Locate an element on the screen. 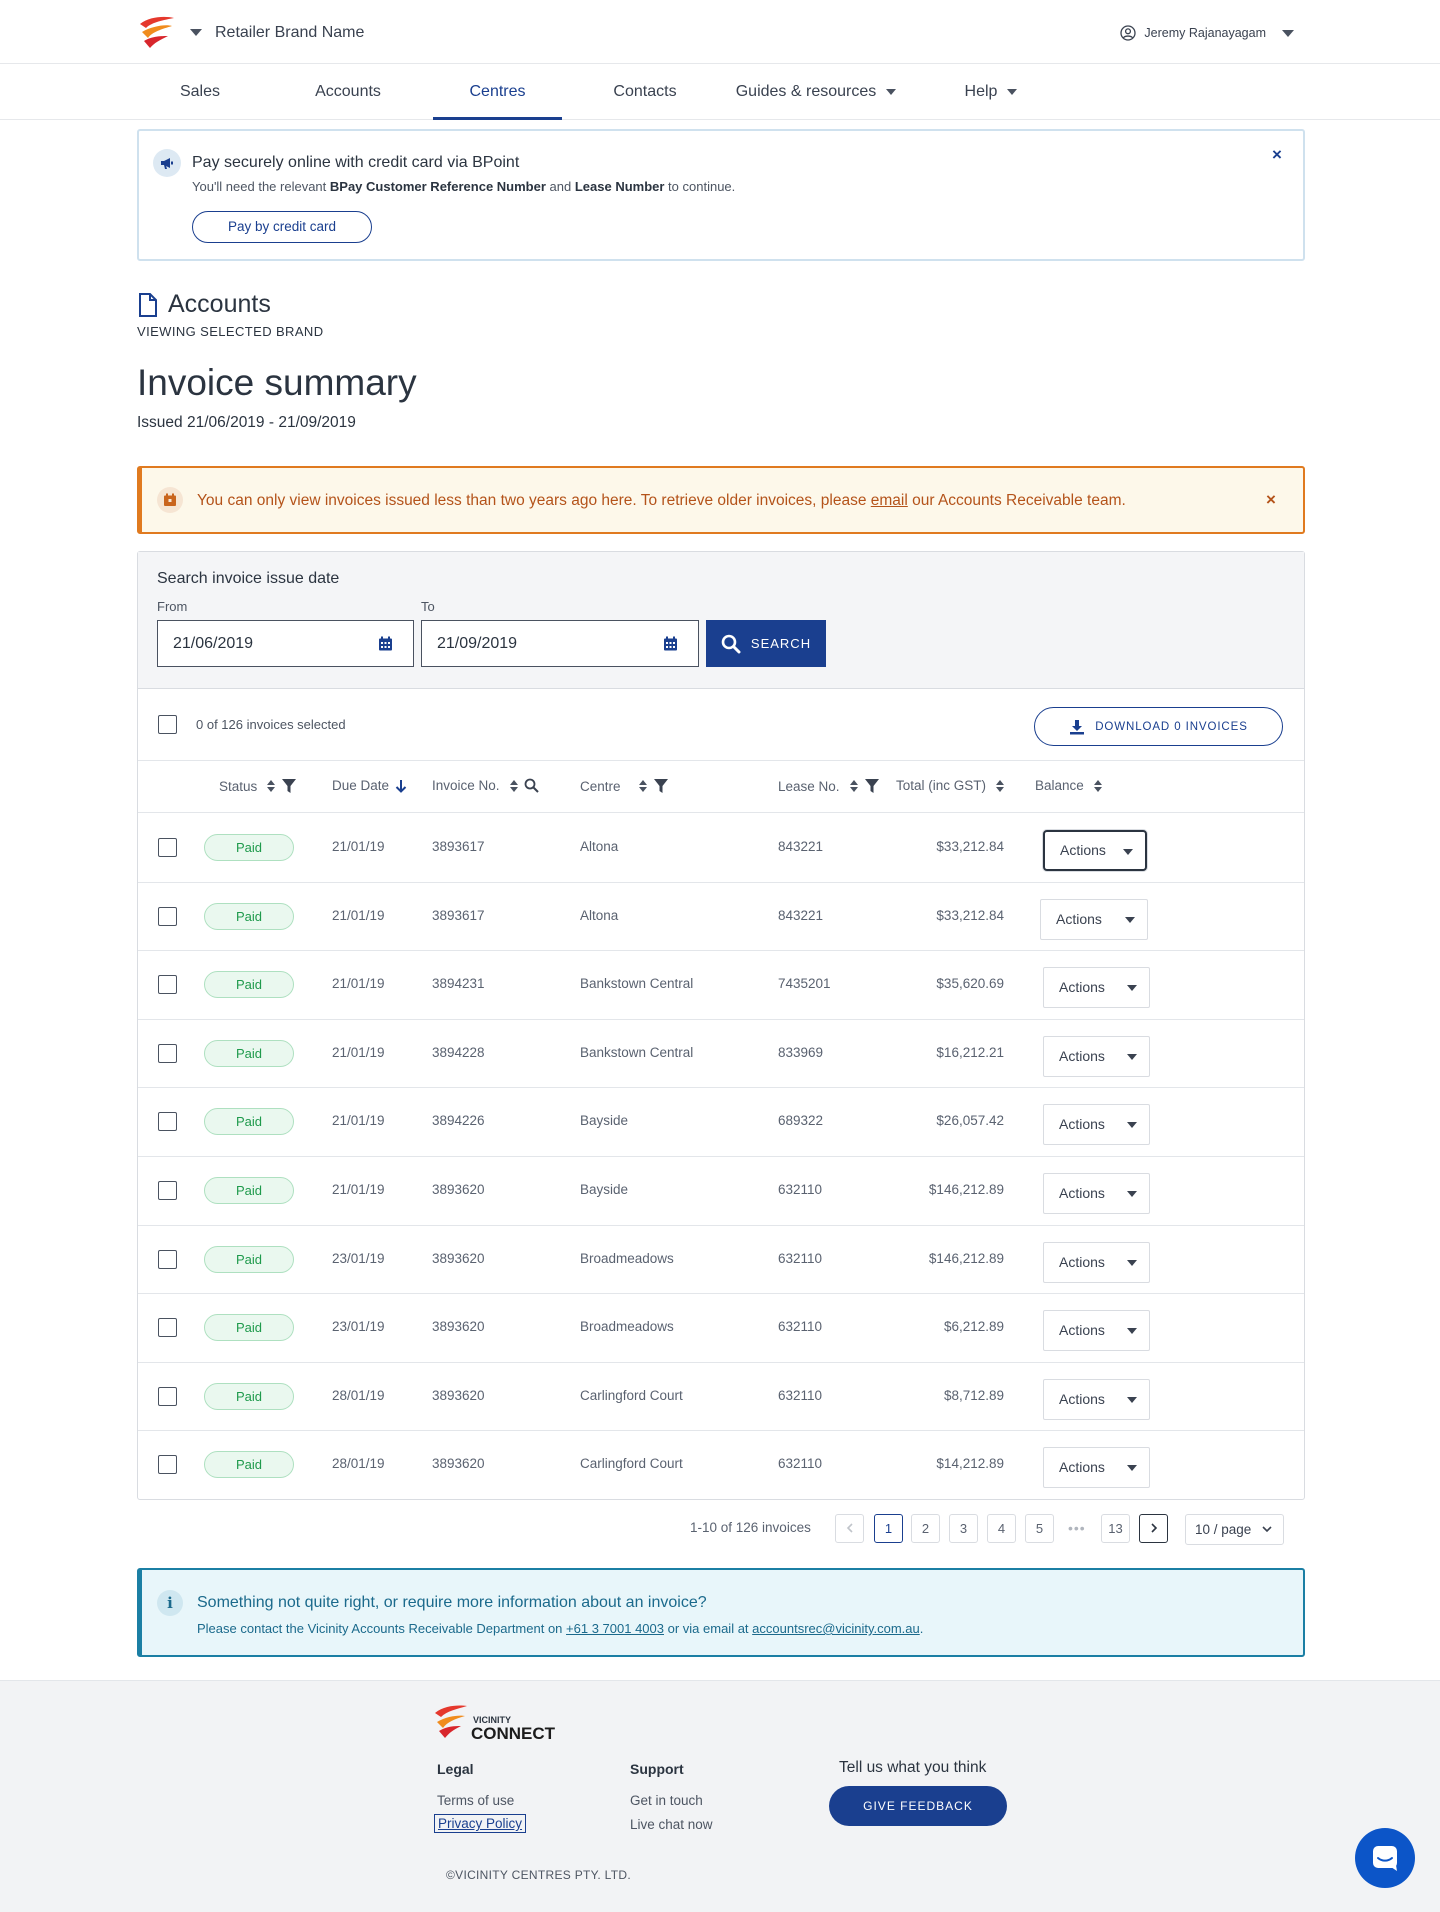  arrow-down-icon is located at coordinates (401, 786).